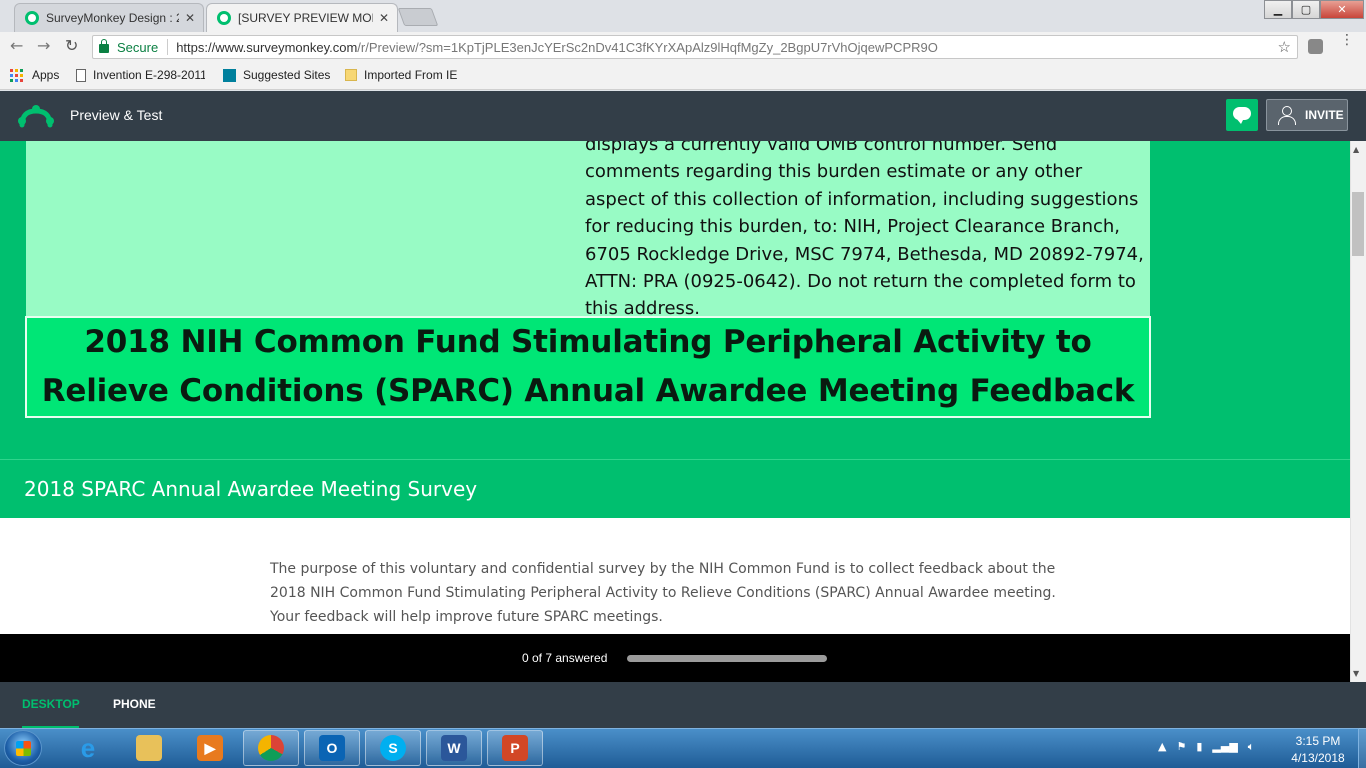 Image resolution: width=1366 pixels, height=768 pixels. Describe the element at coordinates (1278, 9) in the screenshot. I see `minimize-button: ▁` at that location.